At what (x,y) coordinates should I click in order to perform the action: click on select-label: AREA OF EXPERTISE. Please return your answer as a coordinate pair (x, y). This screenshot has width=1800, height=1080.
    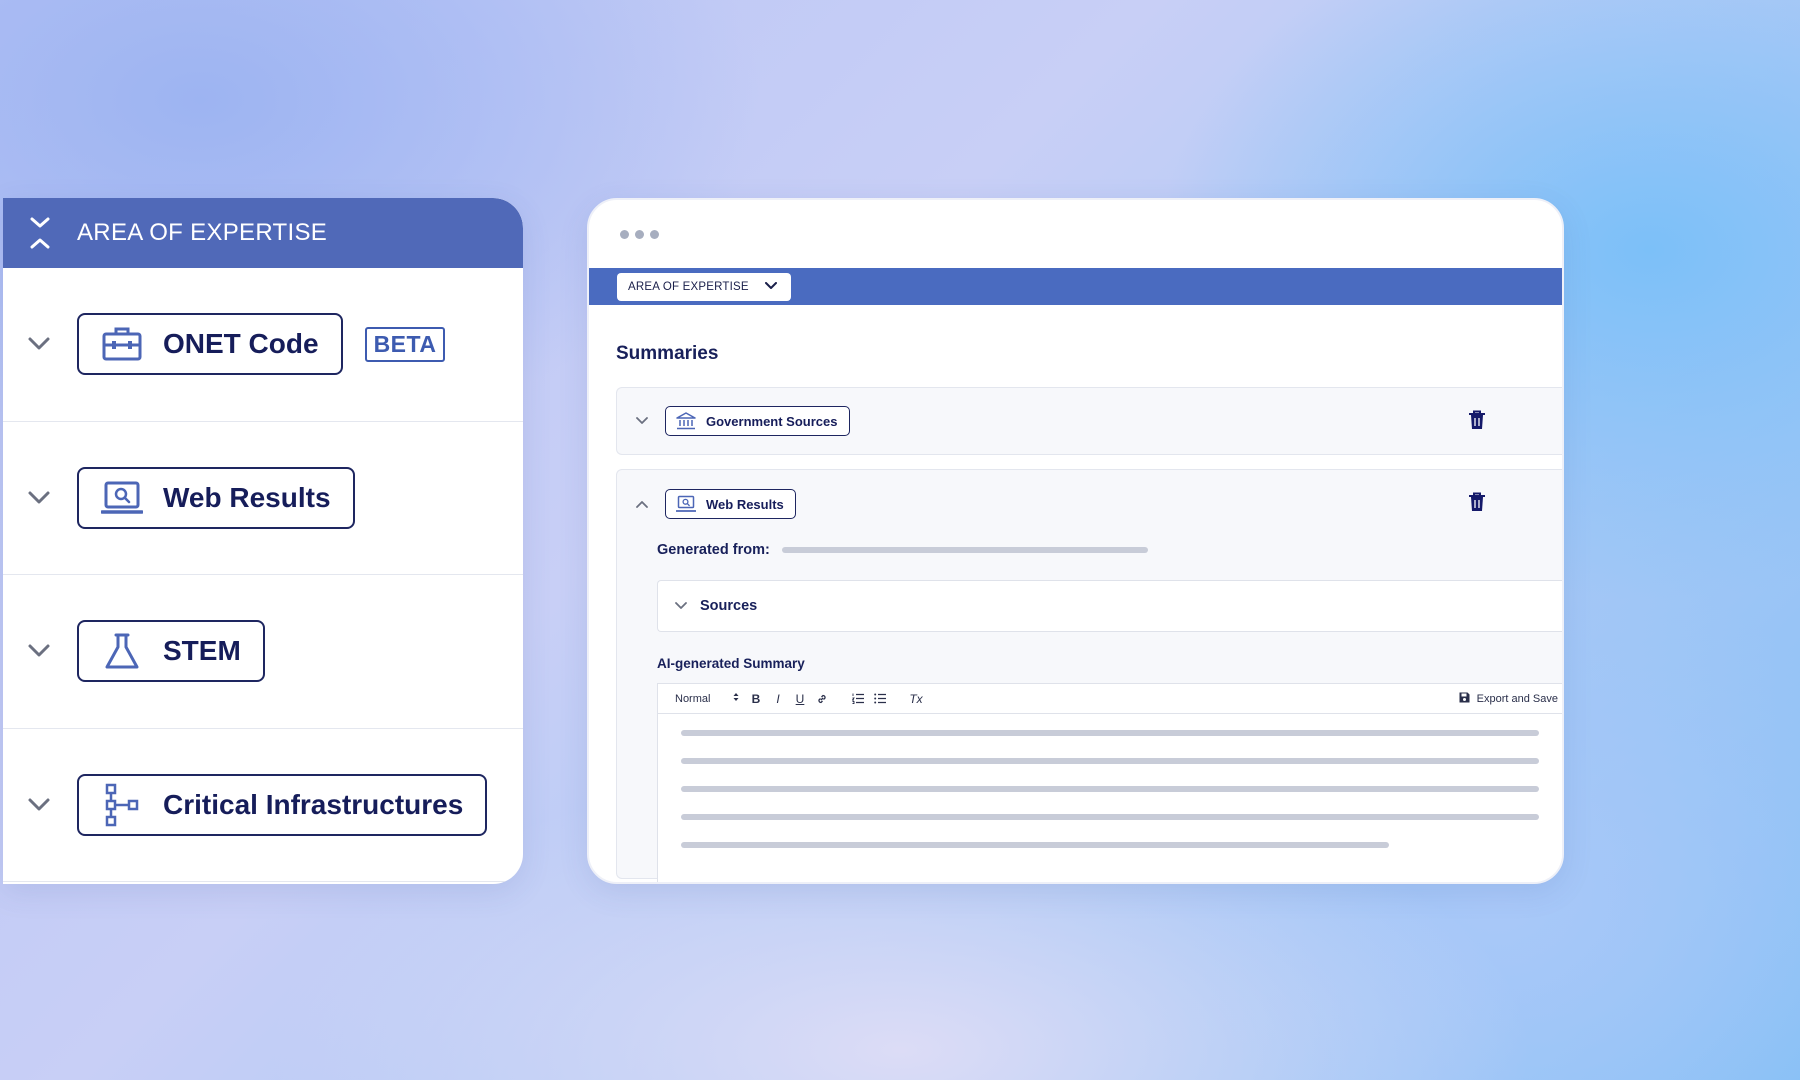
    Looking at the image, I should click on (688, 286).